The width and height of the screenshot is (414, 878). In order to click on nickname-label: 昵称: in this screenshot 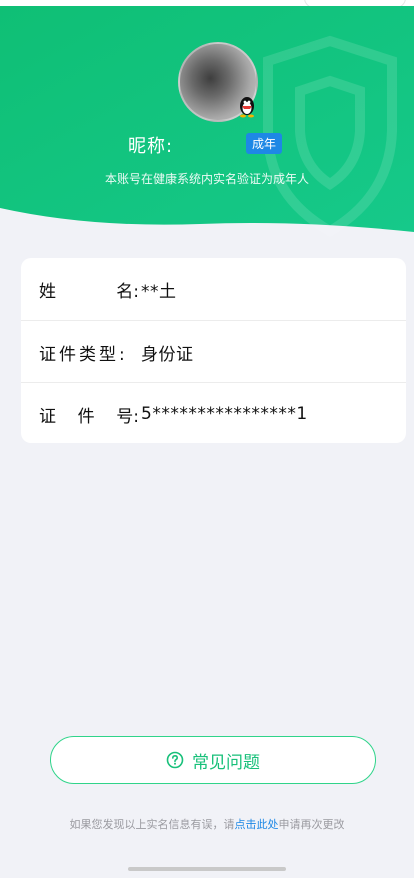, I will do `click(151, 146)`.